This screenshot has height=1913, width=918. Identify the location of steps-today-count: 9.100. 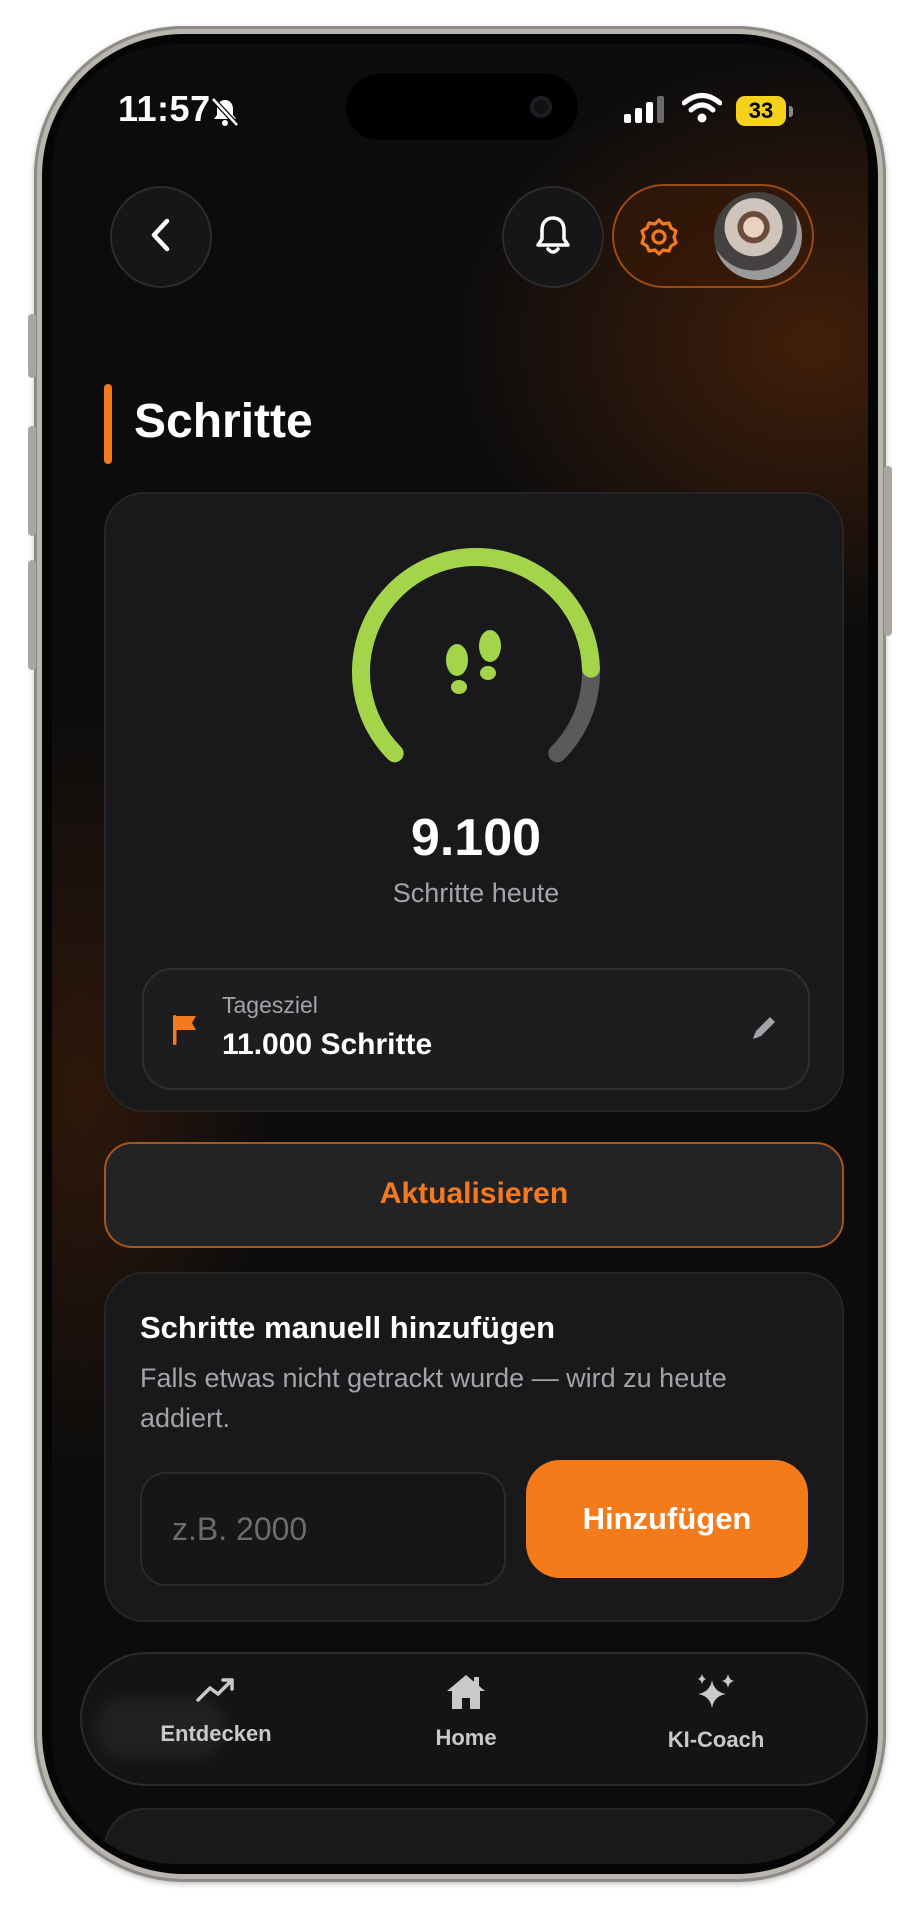
(476, 838).